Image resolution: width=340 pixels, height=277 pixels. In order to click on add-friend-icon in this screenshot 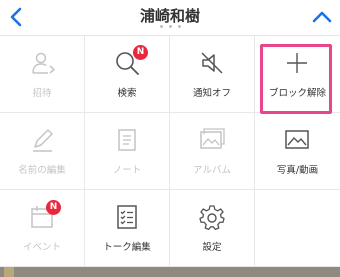, I will do `click(44, 63)`.